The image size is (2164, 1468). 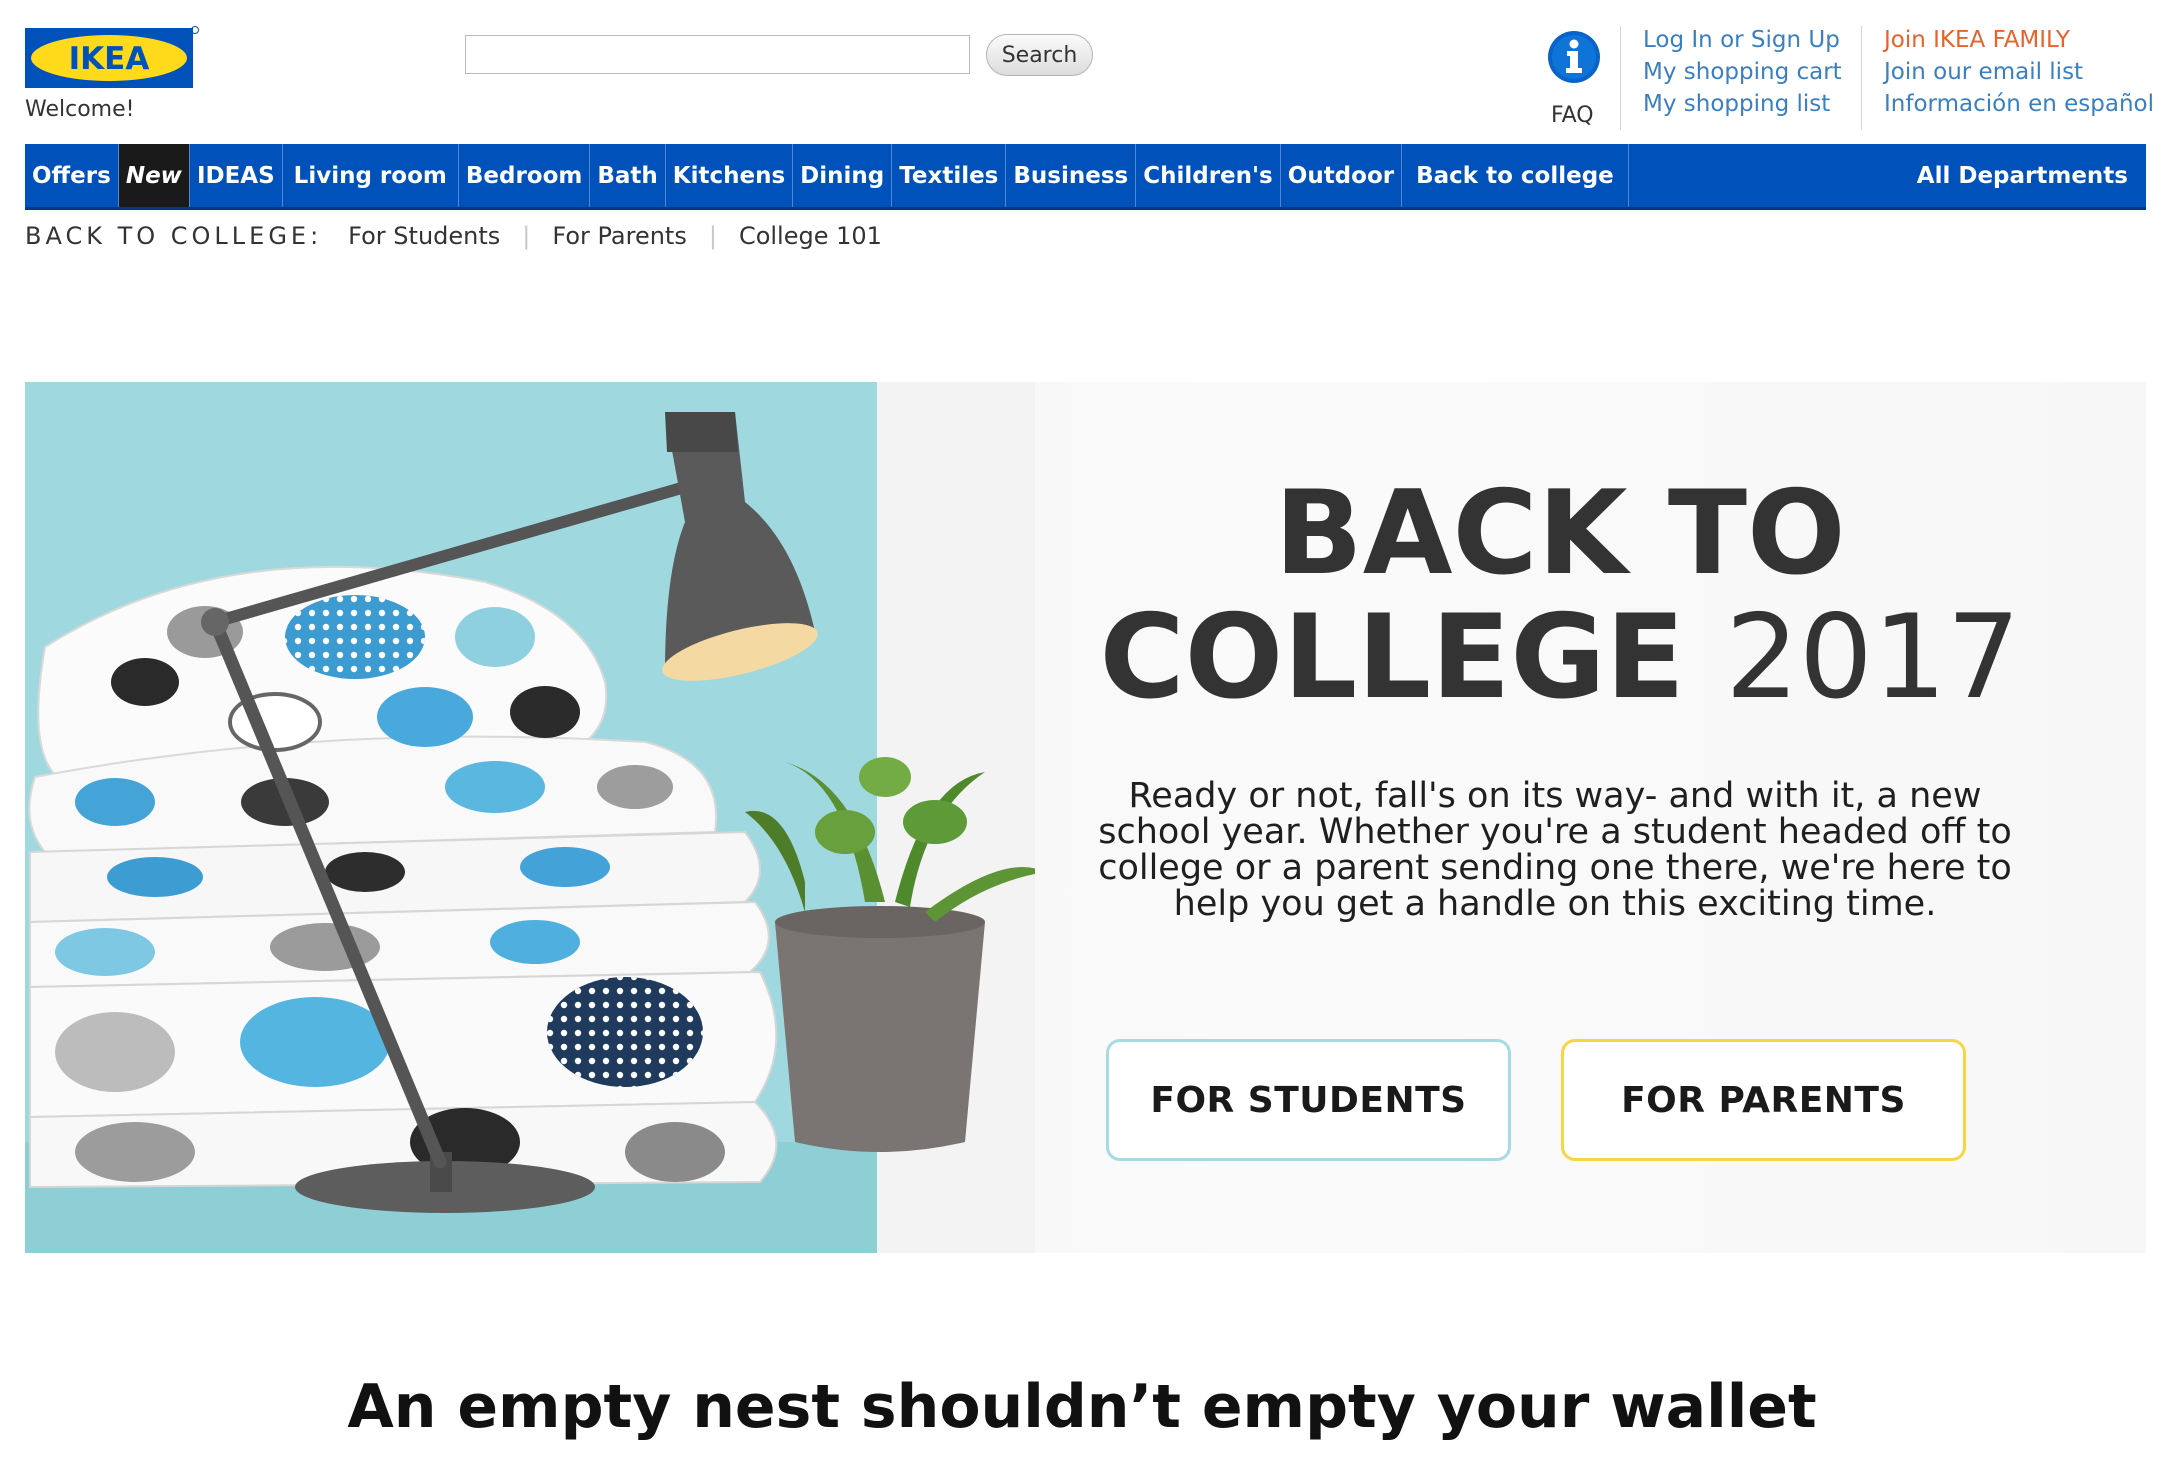 What do you see at coordinates (174, 236) in the screenshot?
I see `breadcrumb-title: BACK TO COLLEGE:` at bounding box center [174, 236].